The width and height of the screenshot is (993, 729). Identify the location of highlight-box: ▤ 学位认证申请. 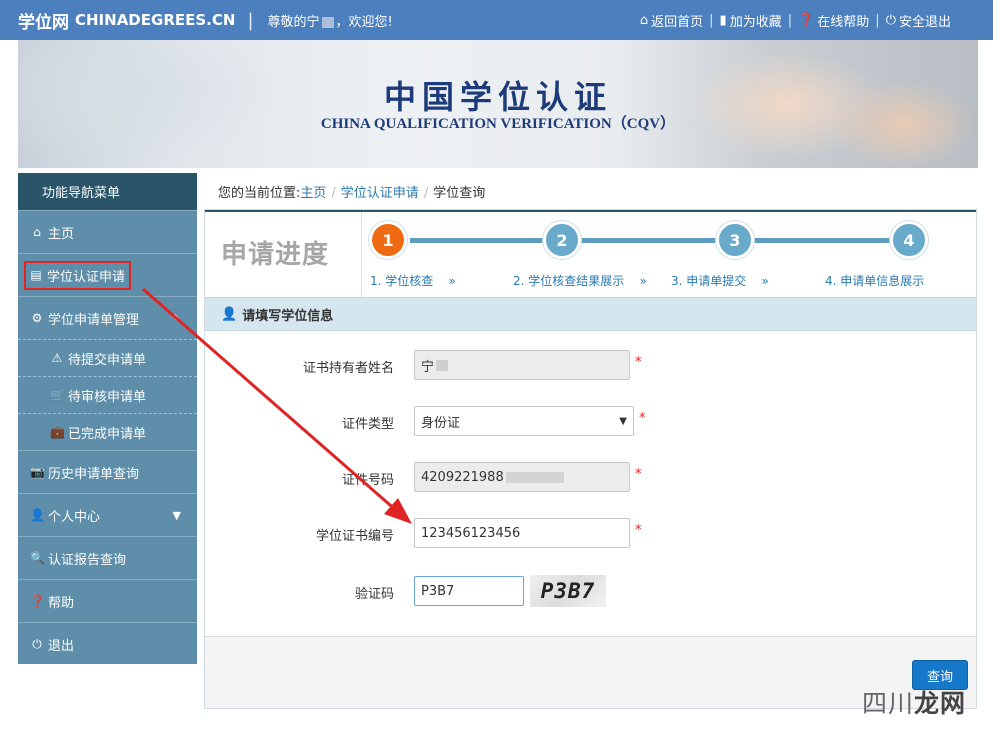
(78, 275).